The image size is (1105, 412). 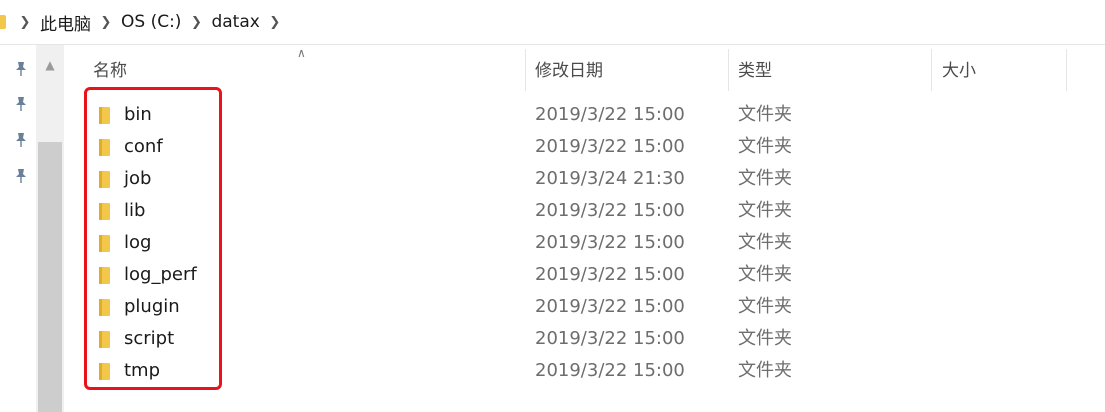 What do you see at coordinates (50, 277) in the screenshot?
I see `nav-scrollbar-thumb` at bounding box center [50, 277].